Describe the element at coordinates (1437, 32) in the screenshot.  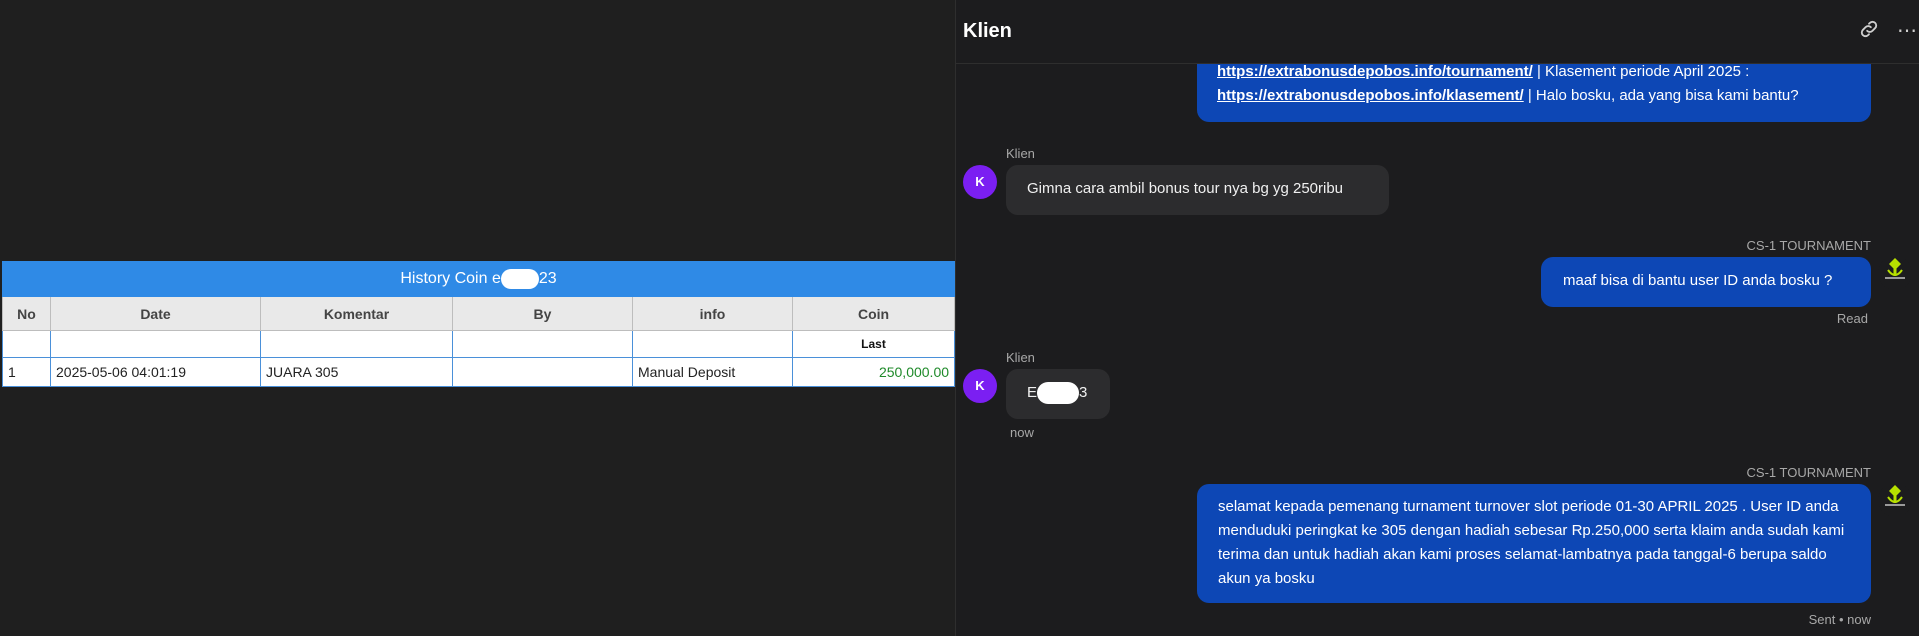
I see `chat-header: Klien ⋯` at that location.